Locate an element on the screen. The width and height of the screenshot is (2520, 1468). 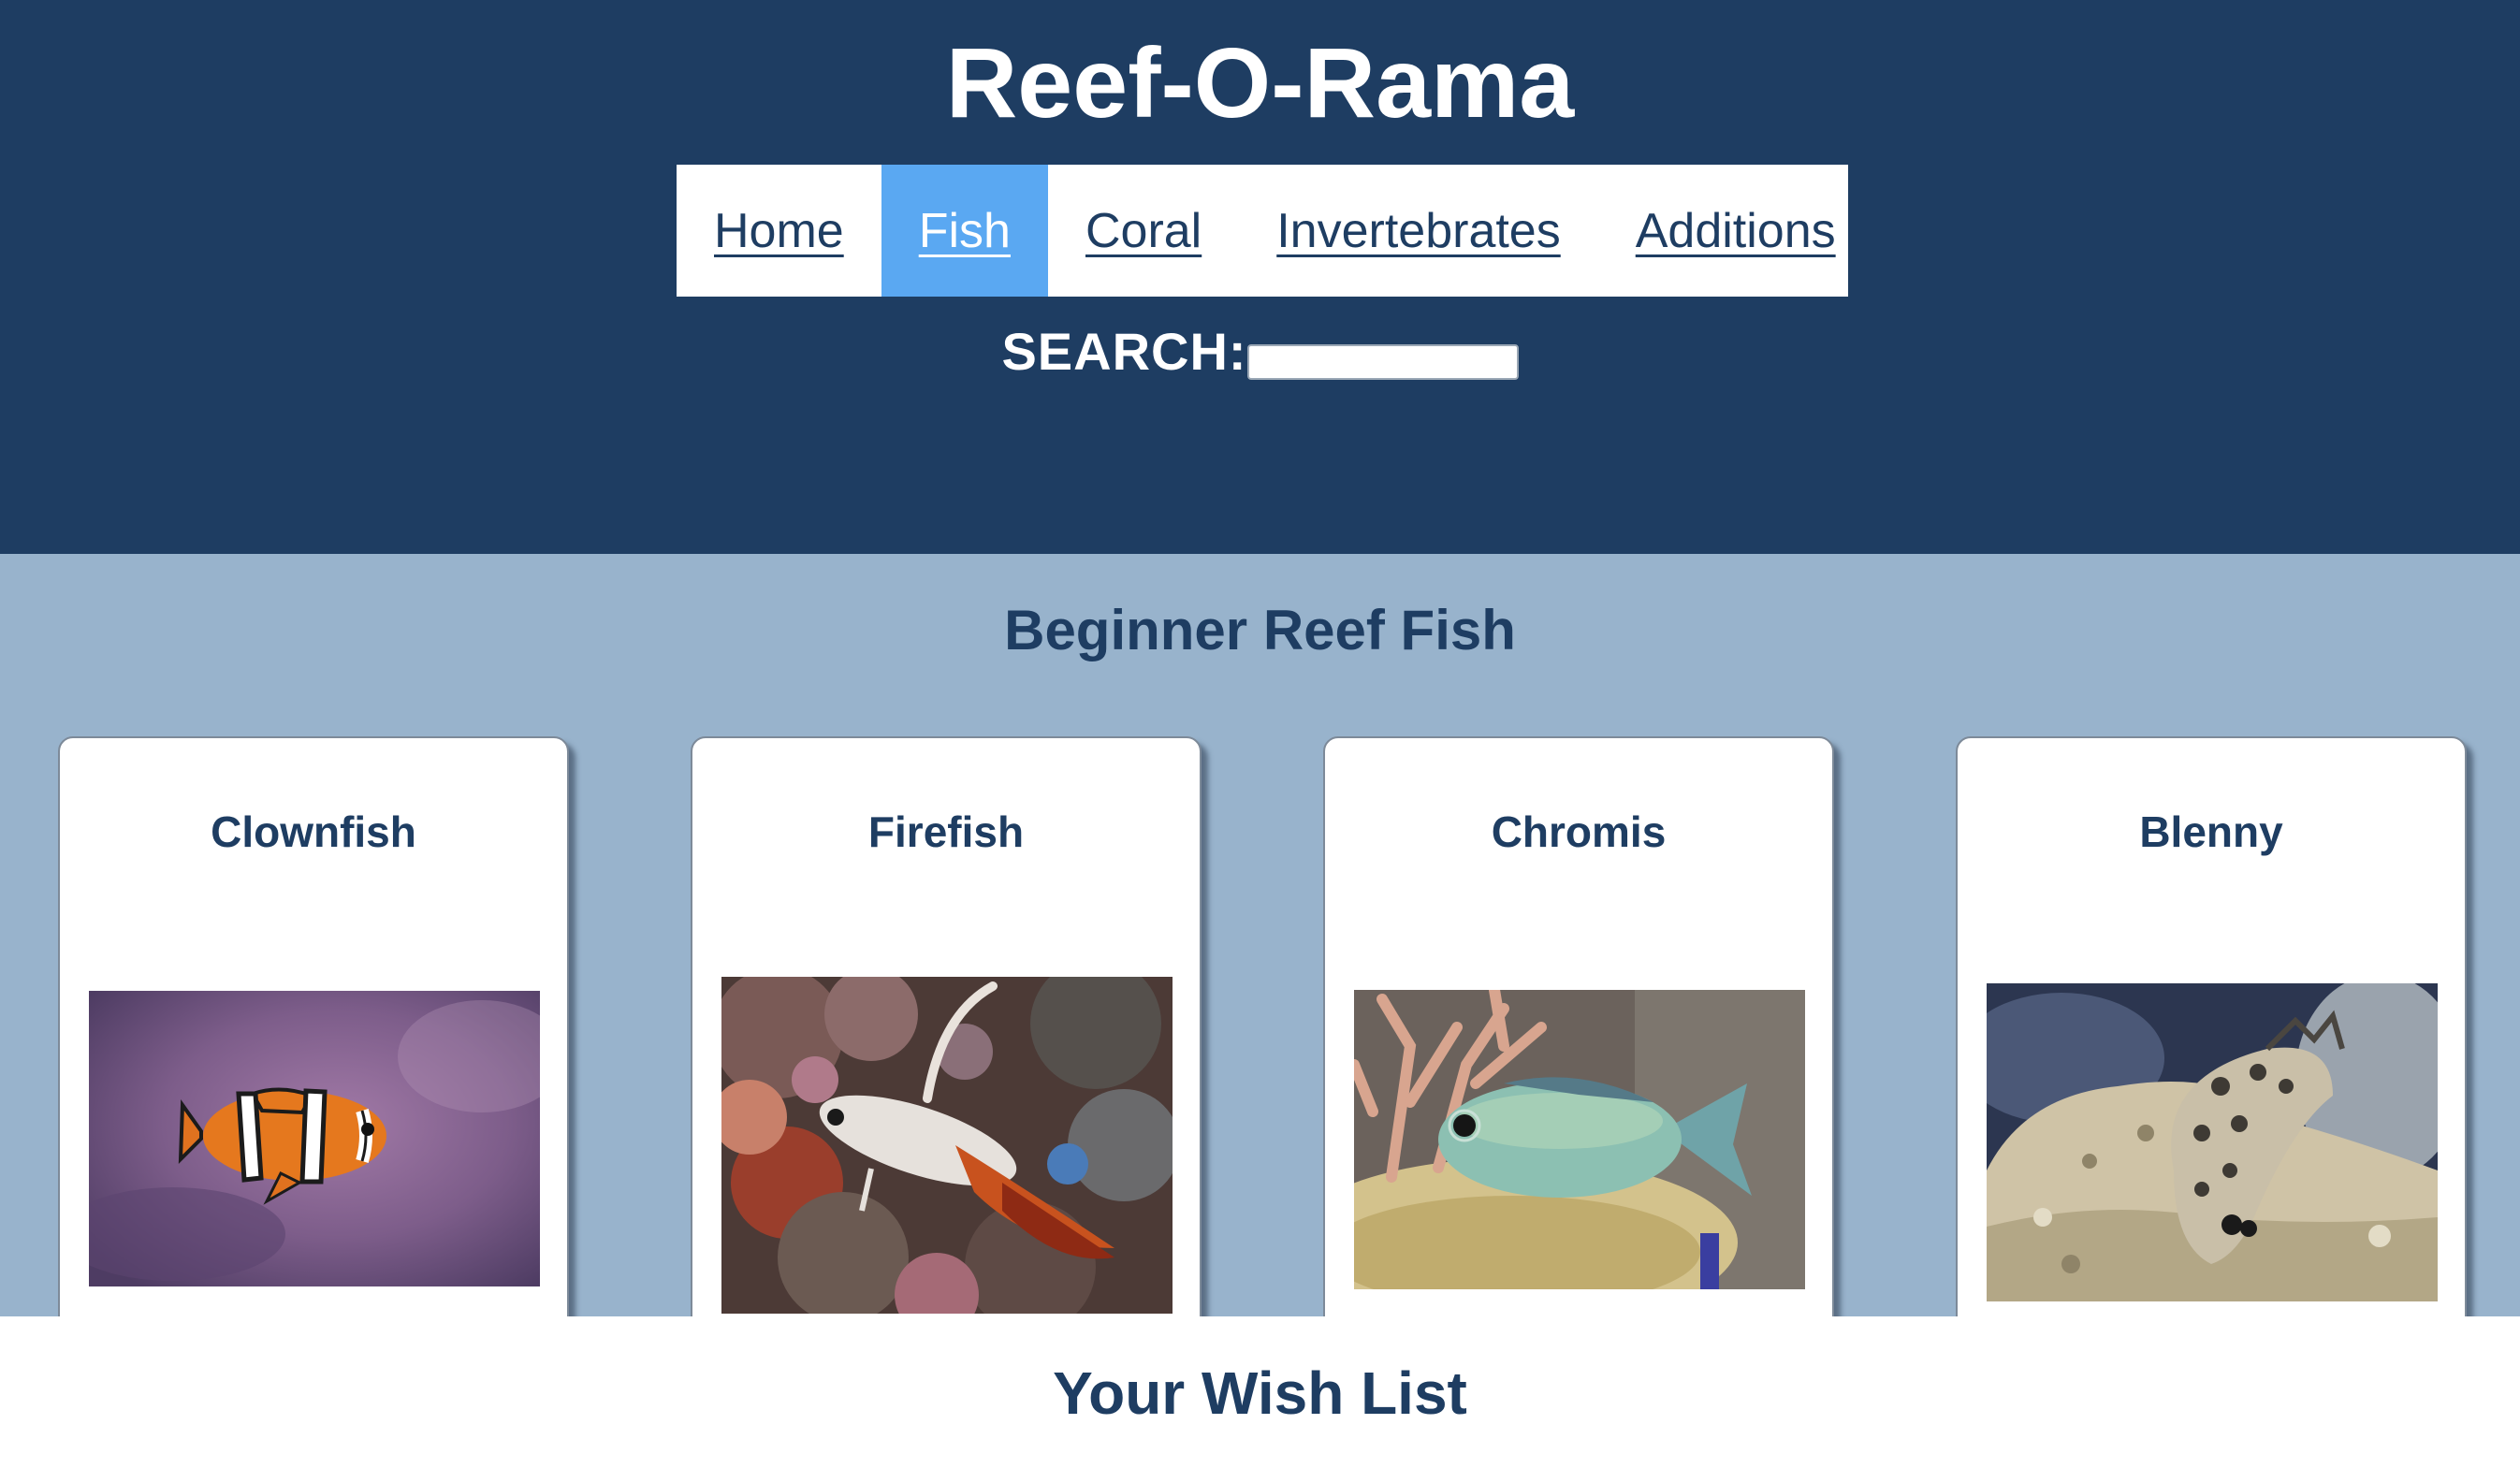
card-title: Clownfish is located at coordinates (314, 831).